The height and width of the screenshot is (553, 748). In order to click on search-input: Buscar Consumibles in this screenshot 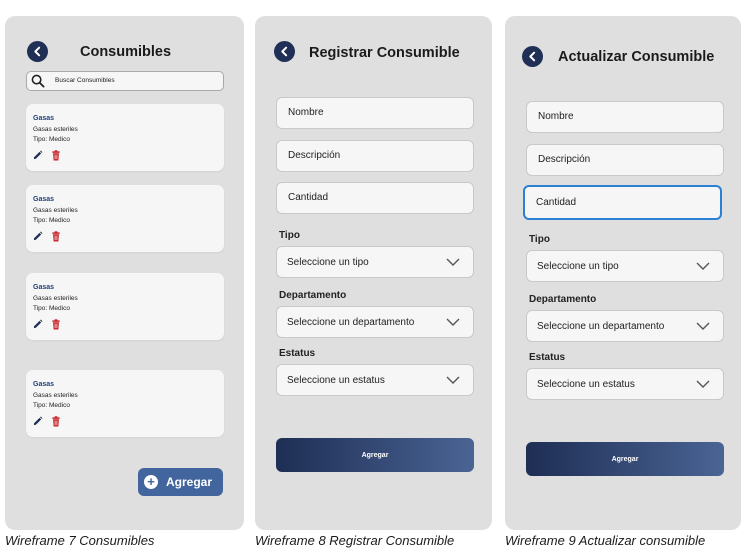, I will do `click(125, 81)`.